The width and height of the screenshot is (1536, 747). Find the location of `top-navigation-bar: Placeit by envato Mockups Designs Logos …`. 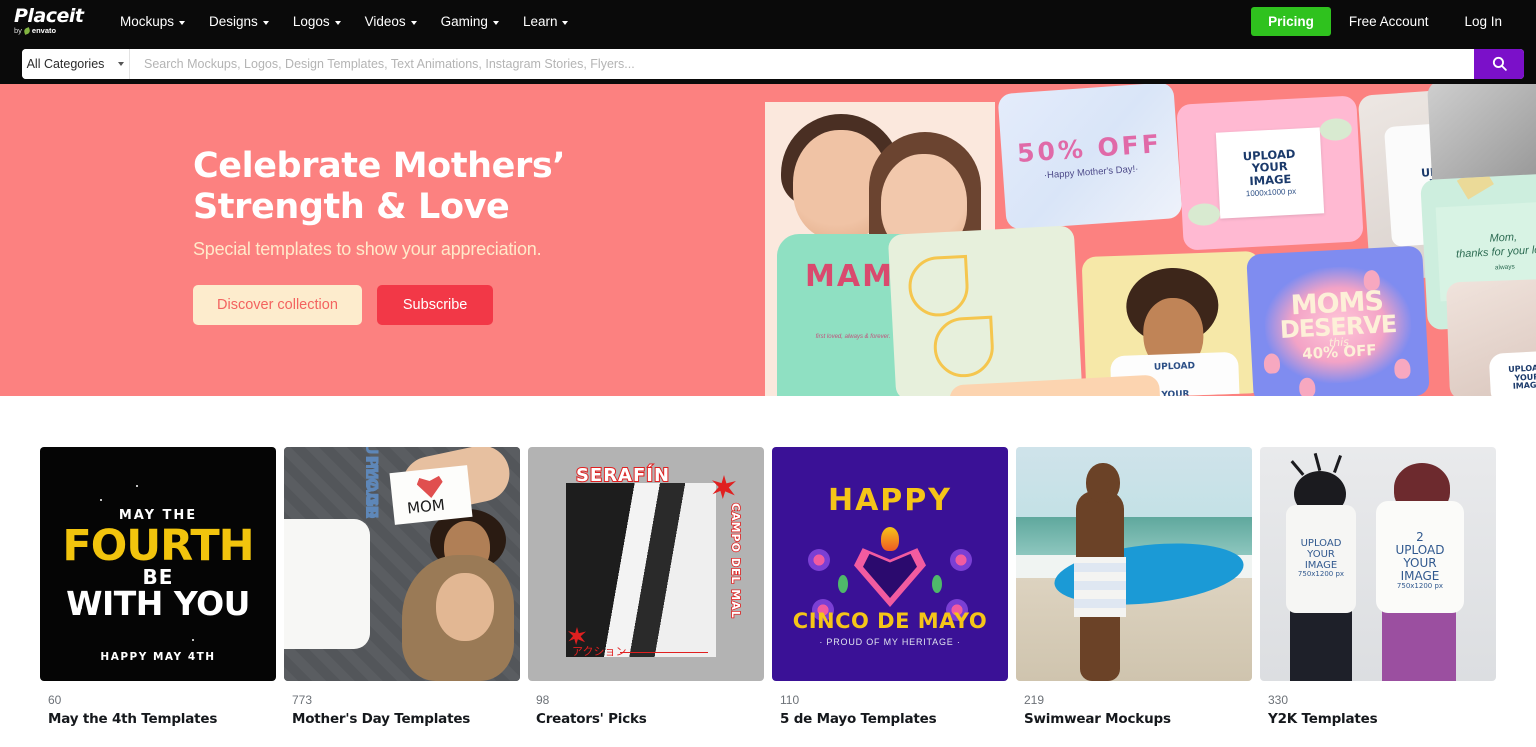

top-navigation-bar: Placeit by envato Mockups Designs Logos … is located at coordinates (768, 21).